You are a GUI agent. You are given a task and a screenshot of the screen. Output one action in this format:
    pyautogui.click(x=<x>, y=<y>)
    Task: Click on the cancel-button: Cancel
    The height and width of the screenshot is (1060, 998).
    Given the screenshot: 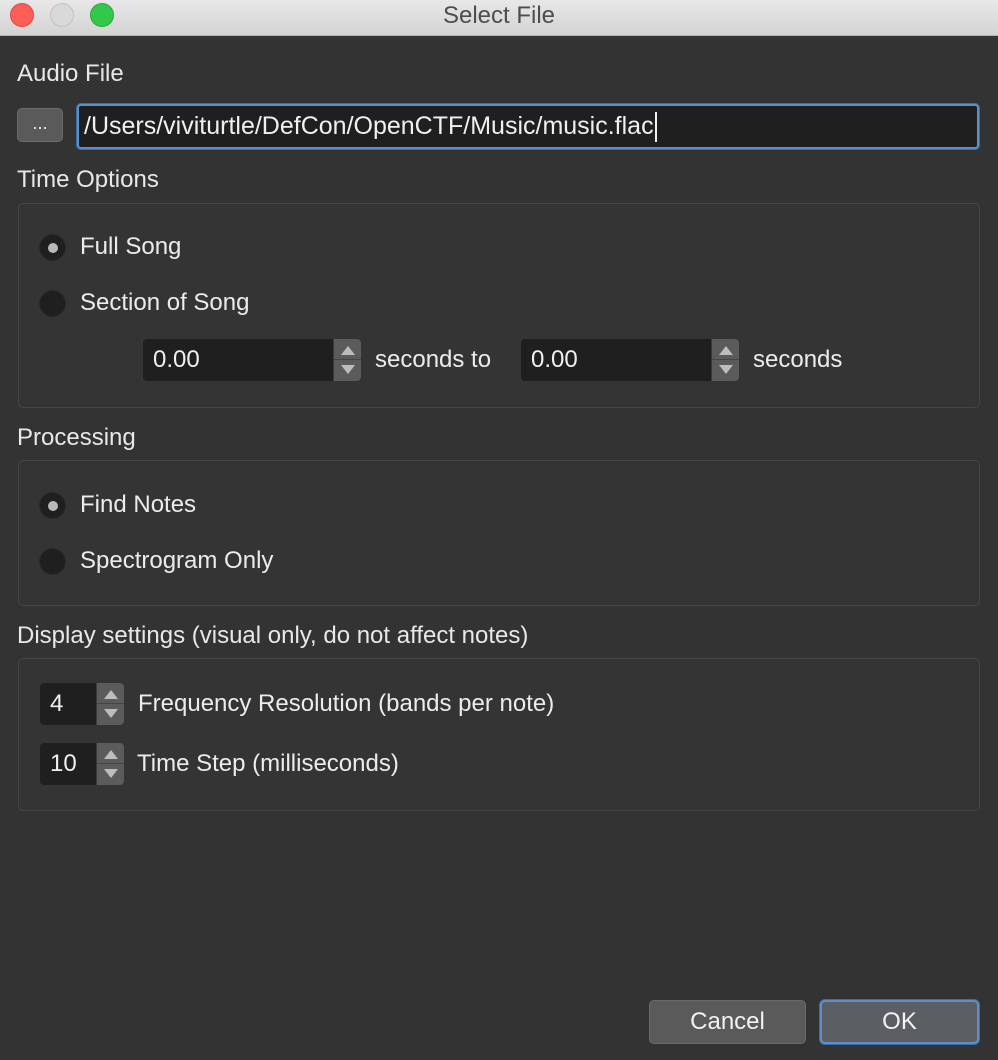 What is the action you would take?
    pyautogui.click(x=727, y=1022)
    